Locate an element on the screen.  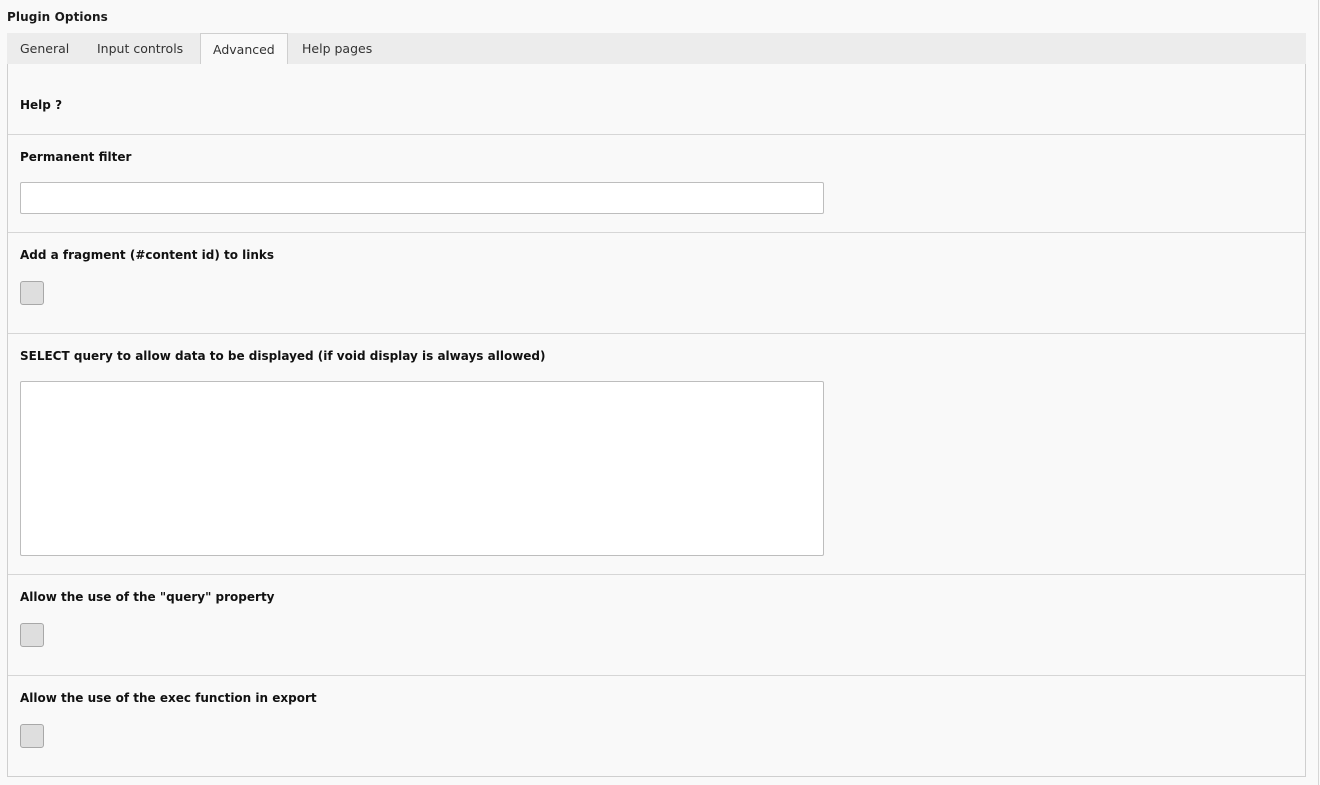
right-border is located at coordinates (1318, 392).